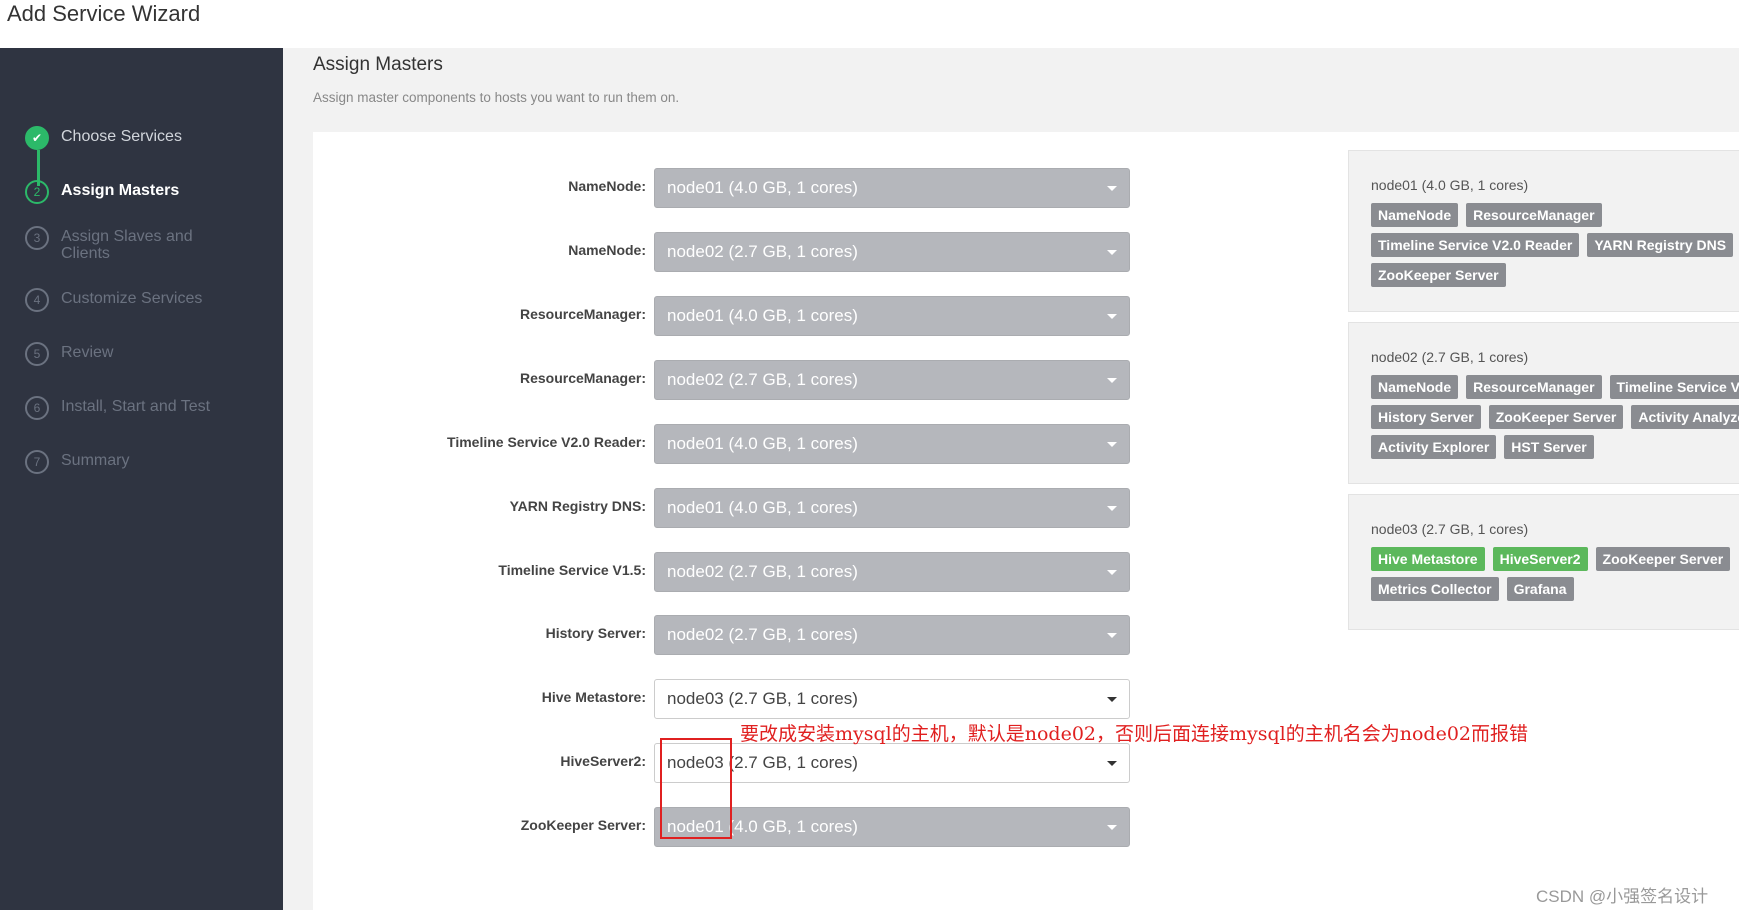 The height and width of the screenshot is (910, 1739). I want to click on step-number: 4, so click(37, 300).